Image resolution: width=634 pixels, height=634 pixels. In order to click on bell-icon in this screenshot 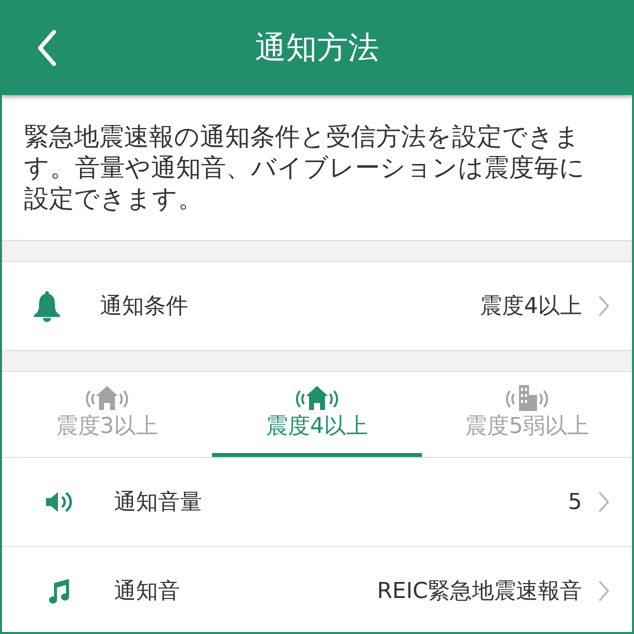, I will do `click(47, 306)`.